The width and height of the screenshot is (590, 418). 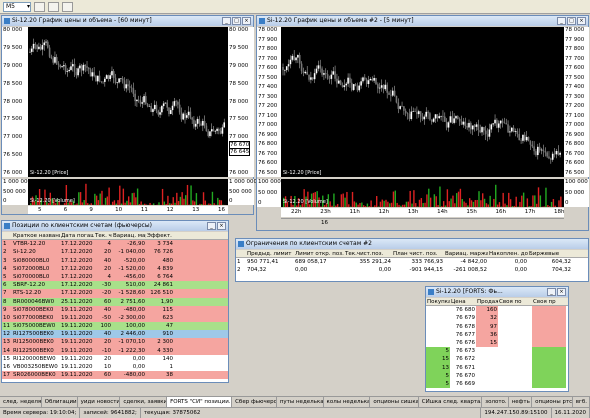 What do you see at coordinates (5, 201) in the screenshot?
I see `volume-tick: 0` at bounding box center [5, 201].